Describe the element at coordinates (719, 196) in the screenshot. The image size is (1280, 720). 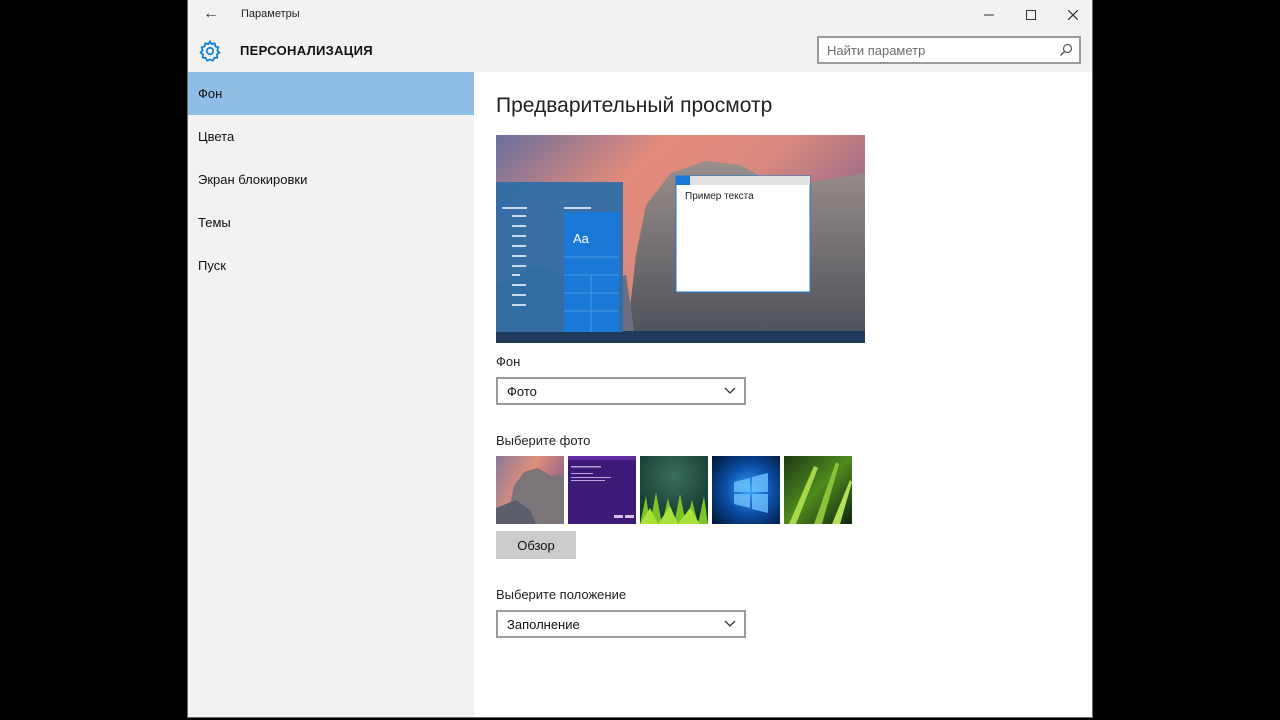
I see `preview-sample-text: Пример текста` at that location.